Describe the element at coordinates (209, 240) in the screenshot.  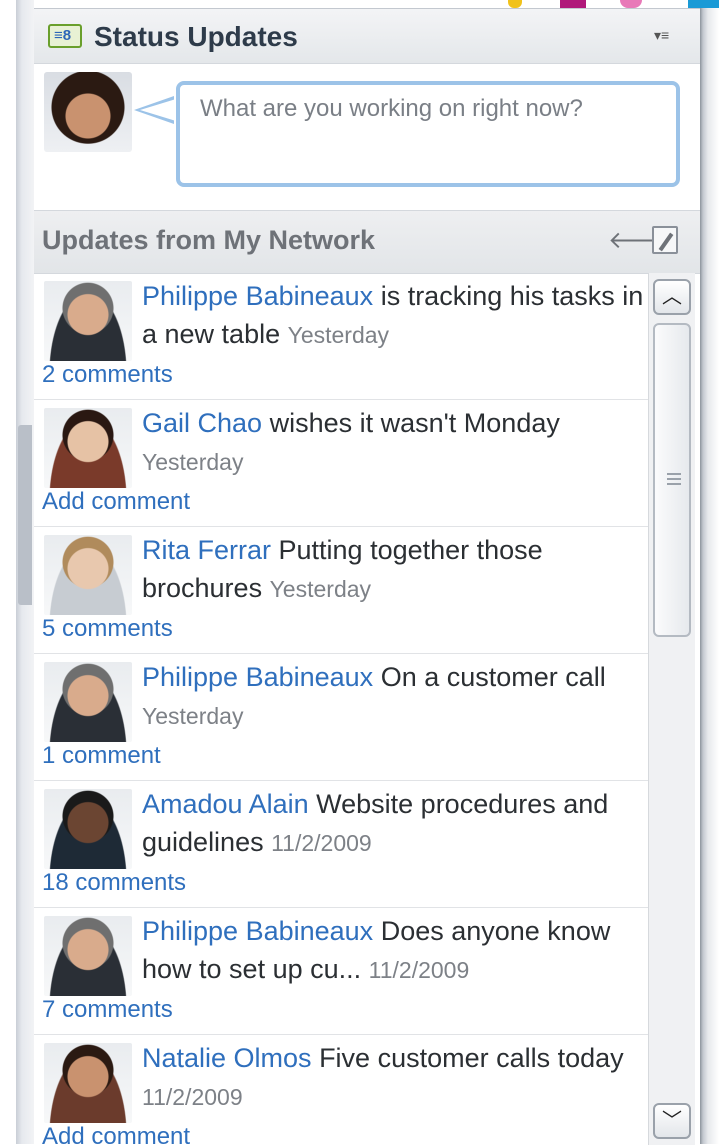
I see `network-updates-title: Updates from My Network` at that location.